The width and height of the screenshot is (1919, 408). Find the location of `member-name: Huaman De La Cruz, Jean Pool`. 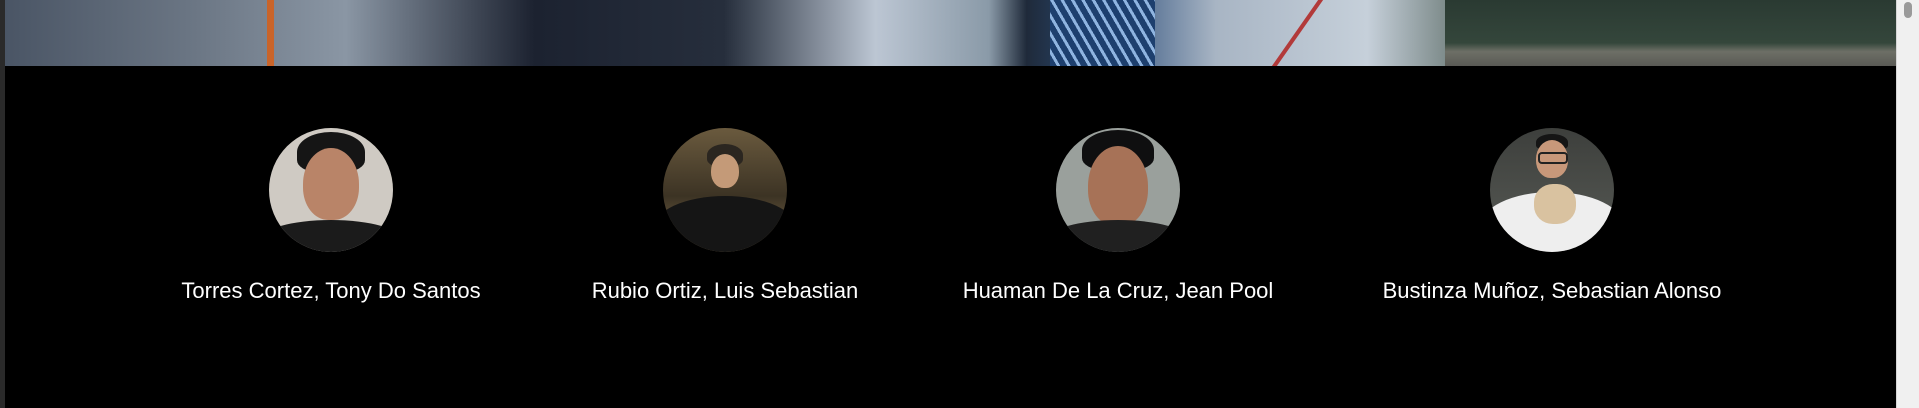

member-name: Huaman De La Cruz, Jean Pool is located at coordinates (1118, 290).